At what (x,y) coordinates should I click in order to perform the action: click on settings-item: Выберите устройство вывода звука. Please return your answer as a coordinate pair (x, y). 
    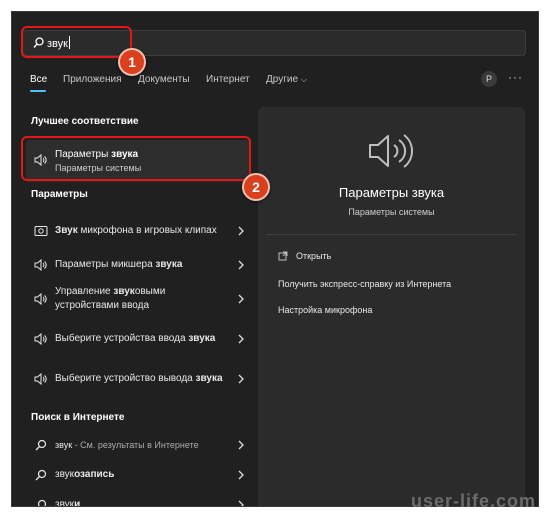
    Looking at the image, I should click on (138, 379).